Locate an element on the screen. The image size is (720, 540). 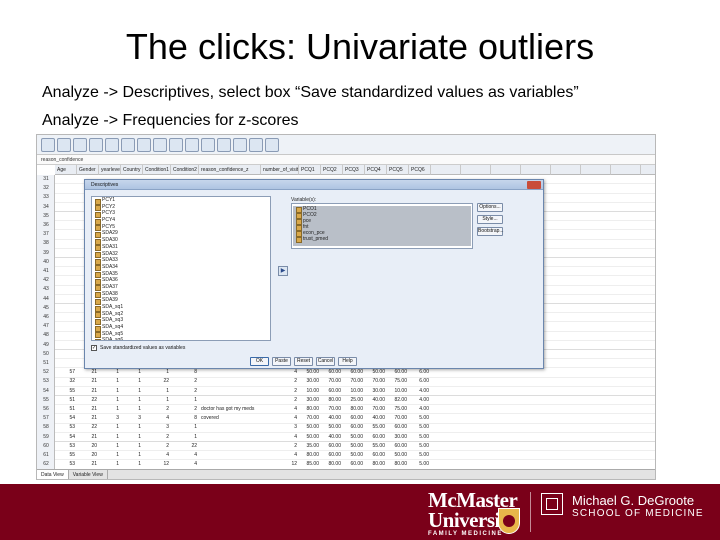
table-cell: 6.00 is located at coordinates (419, 372).